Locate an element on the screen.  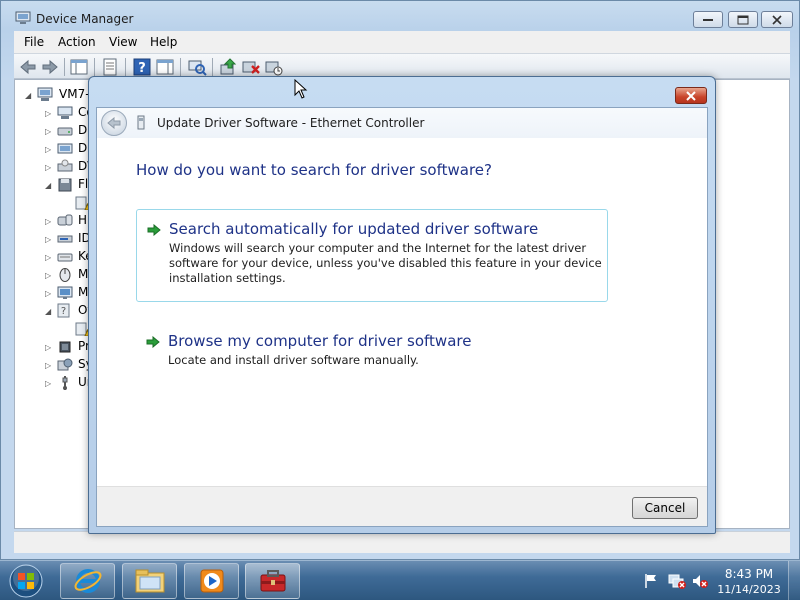
back-arrow-icon is located at coordinates (28, 67).